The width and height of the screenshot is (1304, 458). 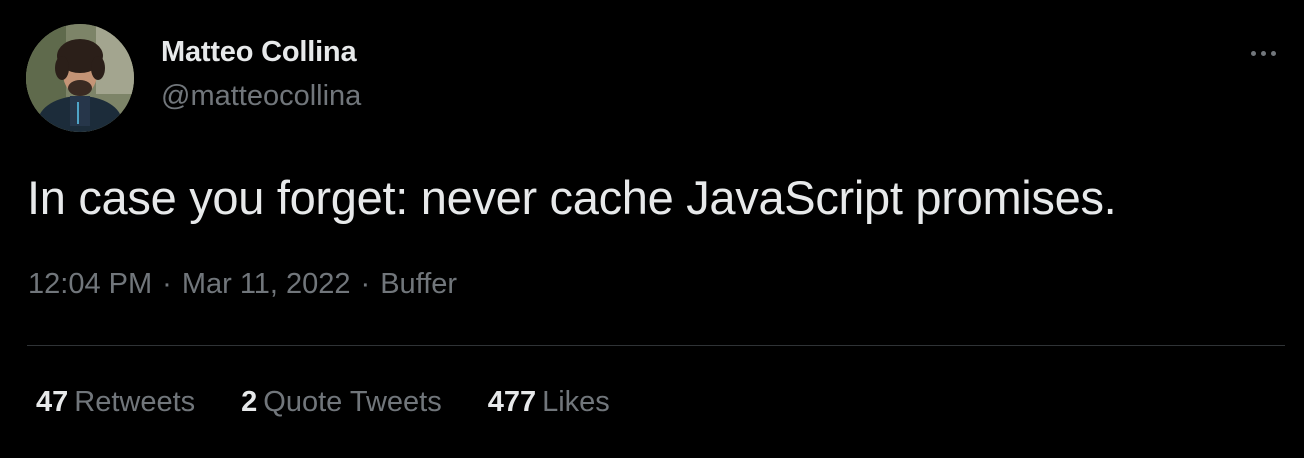 I want to click on avatar, so click(x=80, y=78).